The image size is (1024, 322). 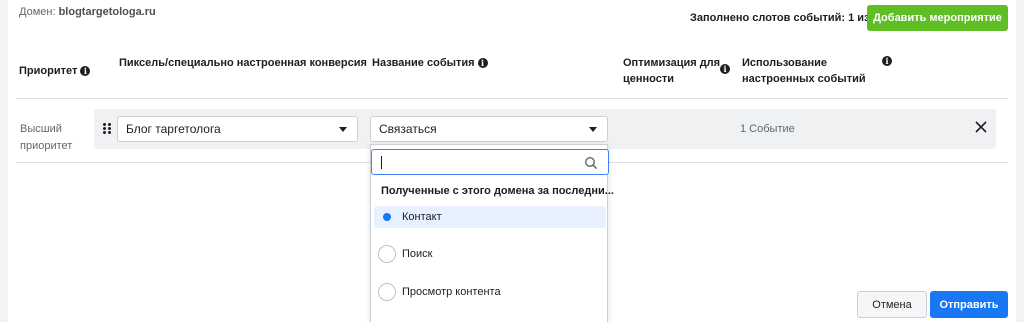 I want to click on slots-counter: Заполнено слотов событий: 1 из 8, so click(x=784, y=18).